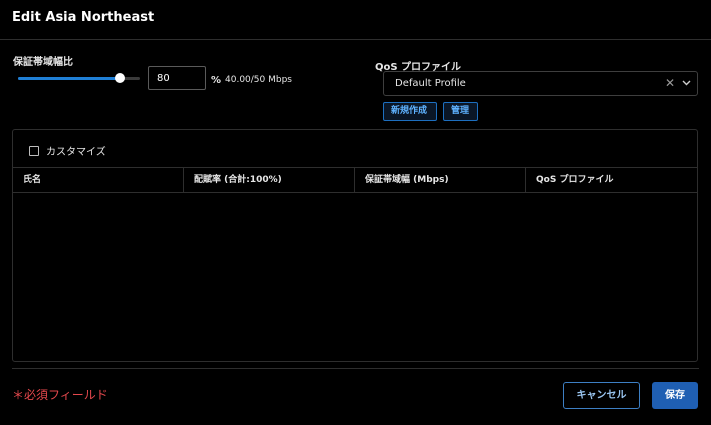 The height and width of the screenshot is (425, 711). I want to click on table-header: 氏名 配賦率 (合計:100%) 保証帯域幅 (Mbps) QoS プロファイル, so click(355, 180).